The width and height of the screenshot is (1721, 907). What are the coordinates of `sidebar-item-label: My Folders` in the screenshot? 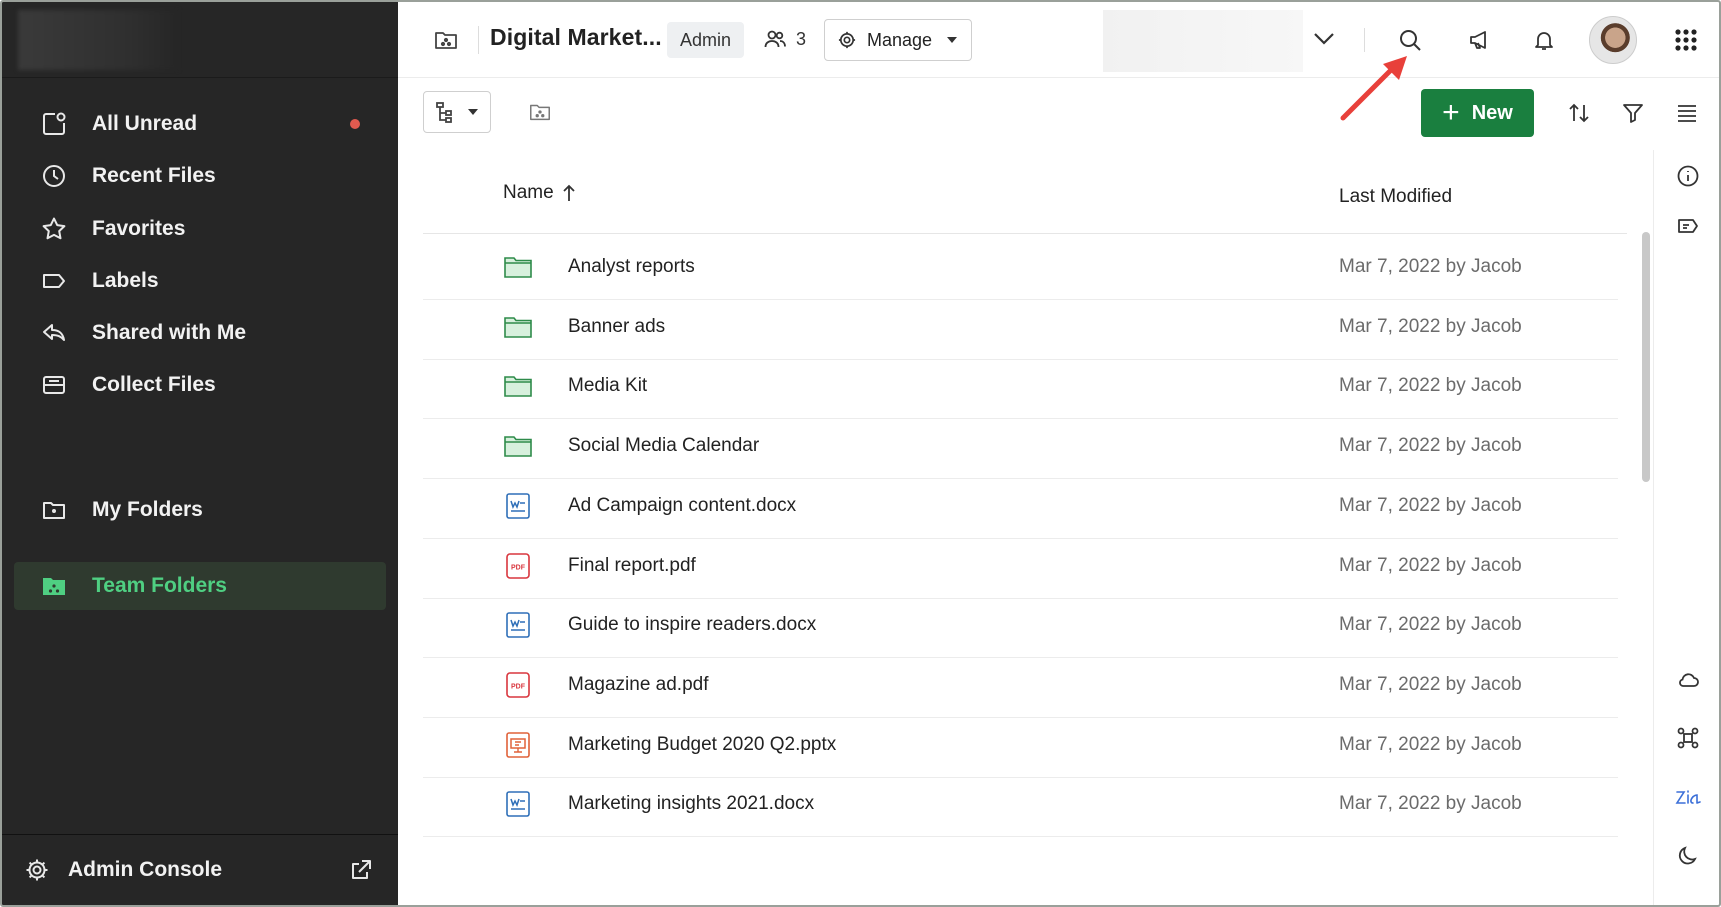 It's located at (147, 509).